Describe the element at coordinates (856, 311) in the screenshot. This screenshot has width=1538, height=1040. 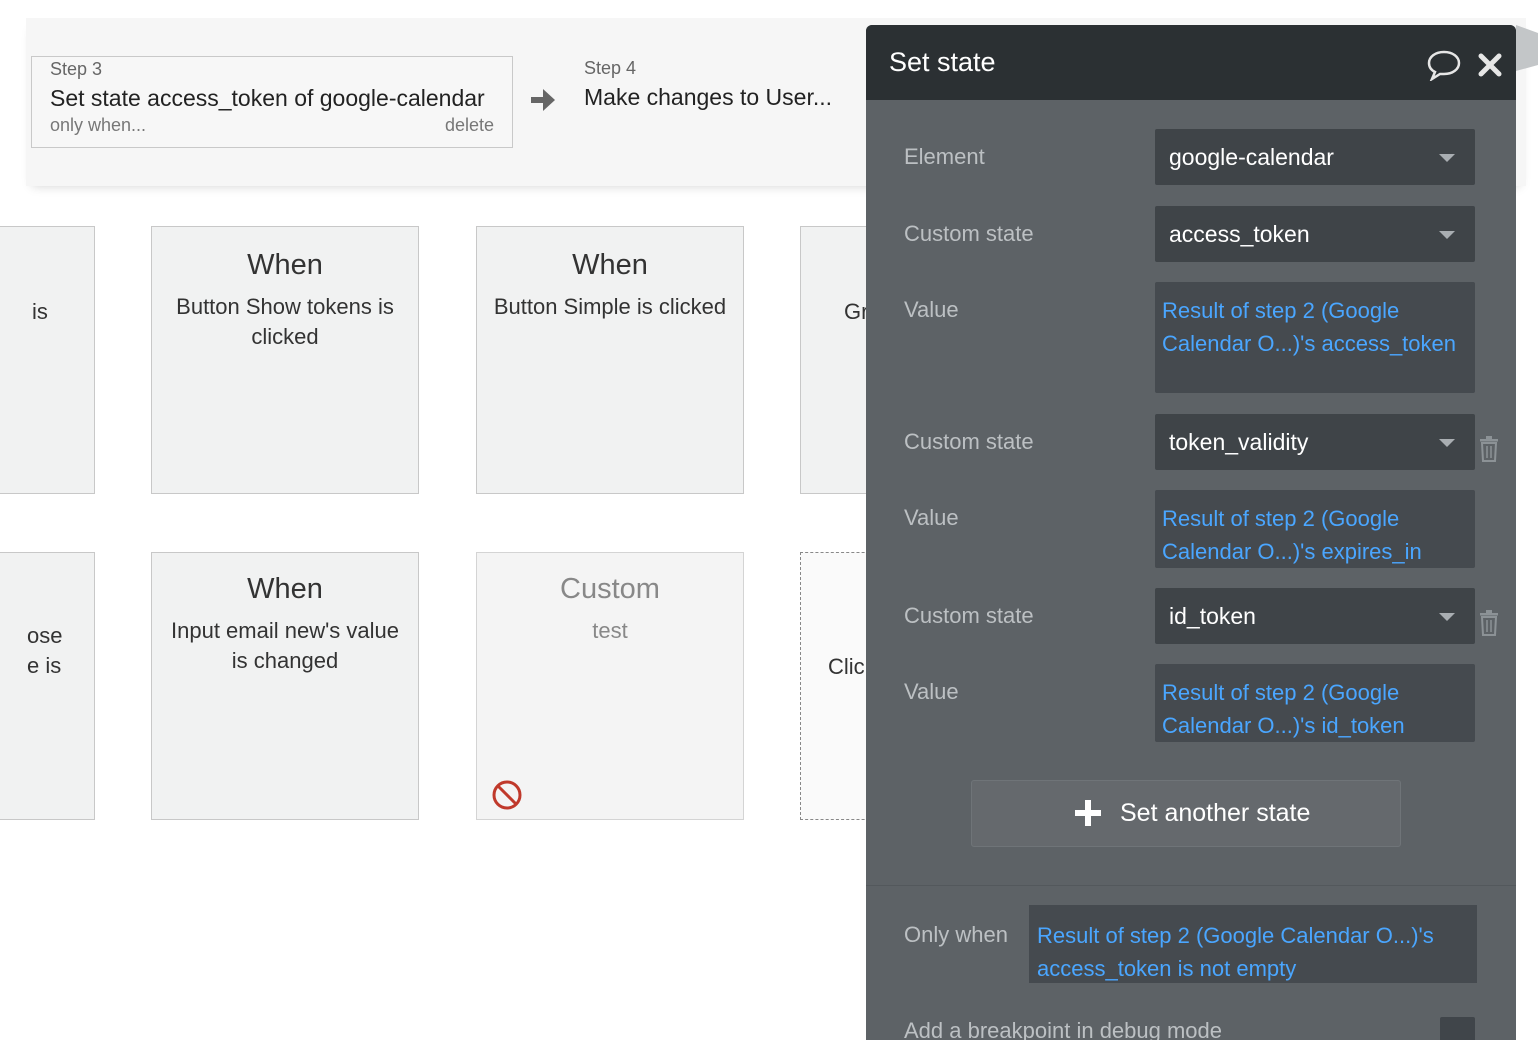
I see `event-card-text: Gr` at that location.